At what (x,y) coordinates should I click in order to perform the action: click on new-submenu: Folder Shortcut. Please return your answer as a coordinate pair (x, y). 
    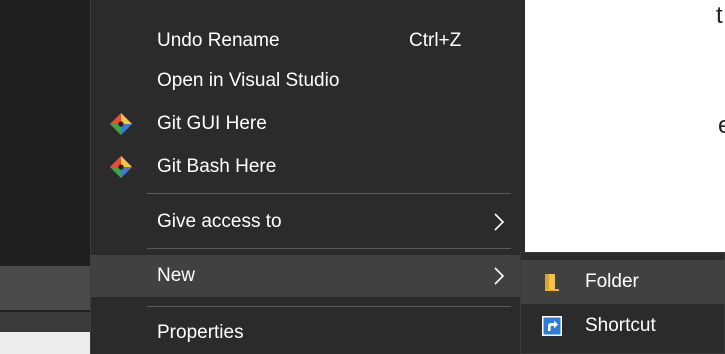
    Looking at the image, I should click on (622, 303).